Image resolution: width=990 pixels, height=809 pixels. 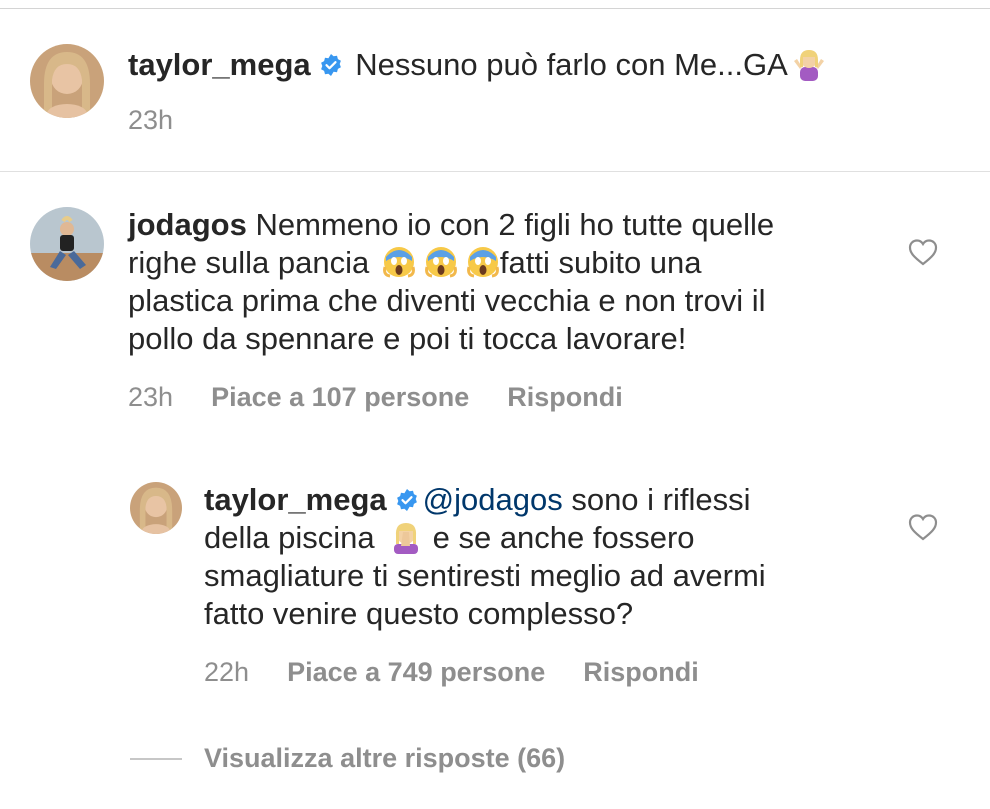 I want to click on reply-meta: 22h Piace a 749 persone Rispondi, so click(x=470, y=672).